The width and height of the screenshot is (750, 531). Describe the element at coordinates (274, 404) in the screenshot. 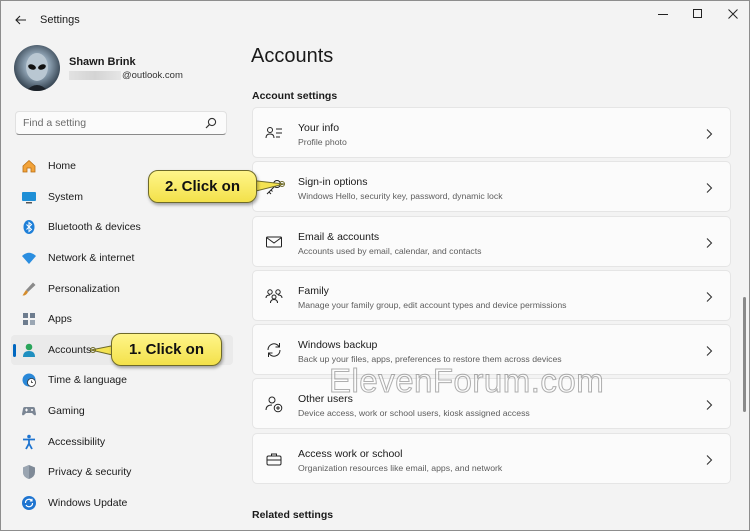

I see `add-person-icon` at that location.